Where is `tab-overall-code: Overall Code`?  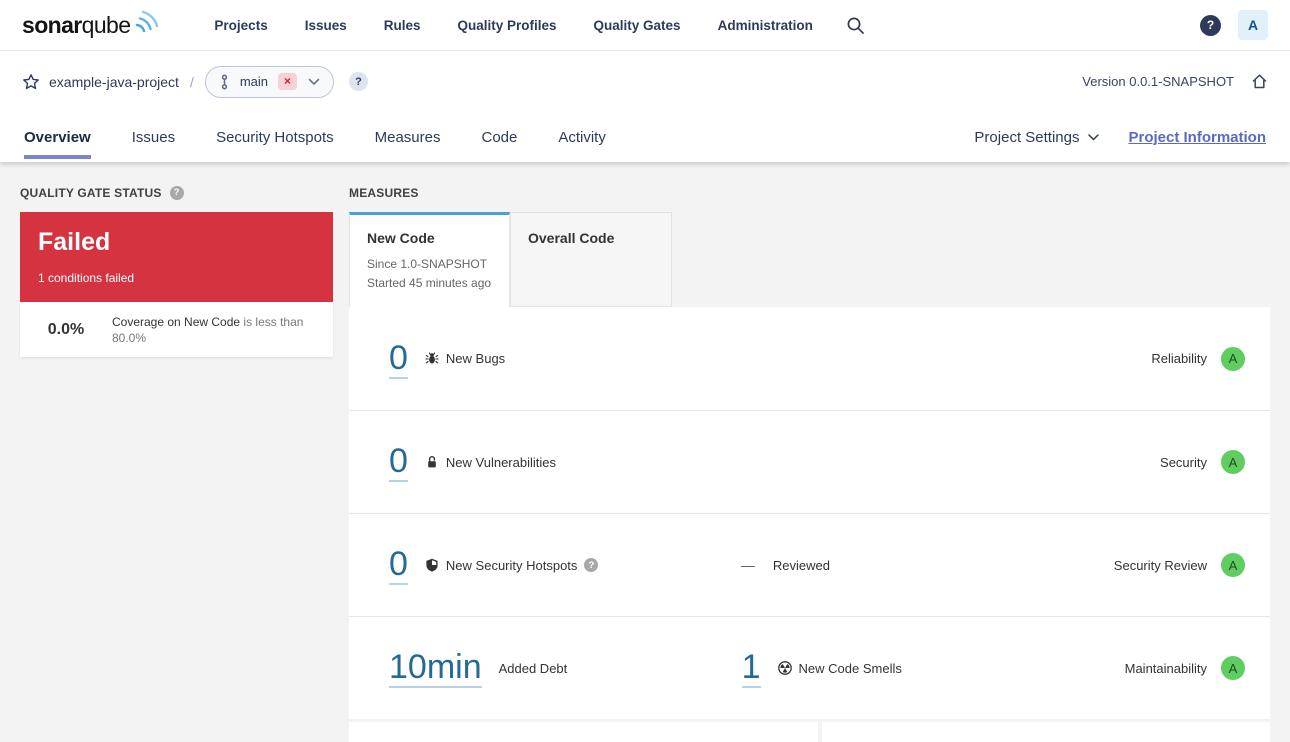 tab-overall-code: Overall Code is located at coordinates (591, 259).